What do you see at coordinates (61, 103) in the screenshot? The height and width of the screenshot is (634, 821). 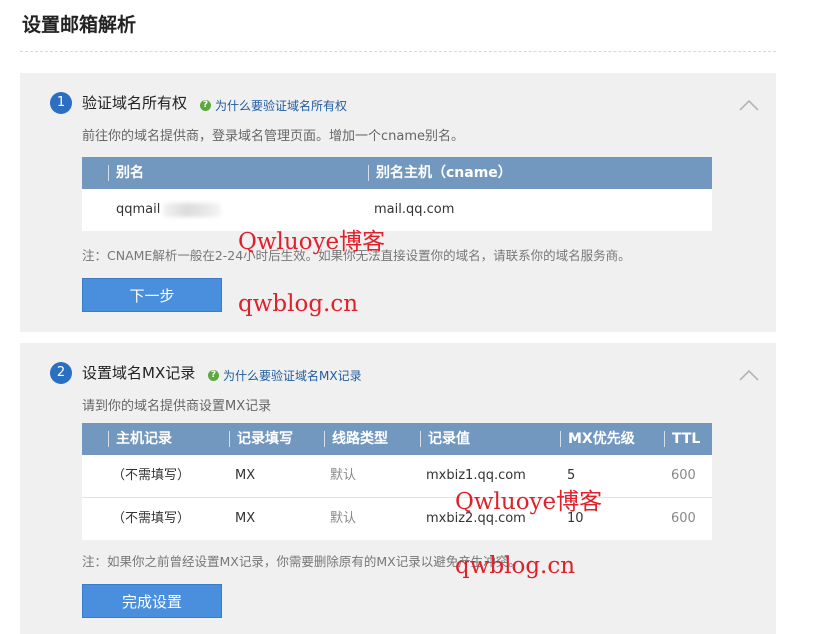 I see `step1-badge: 1` at bounding box center [61, 103].